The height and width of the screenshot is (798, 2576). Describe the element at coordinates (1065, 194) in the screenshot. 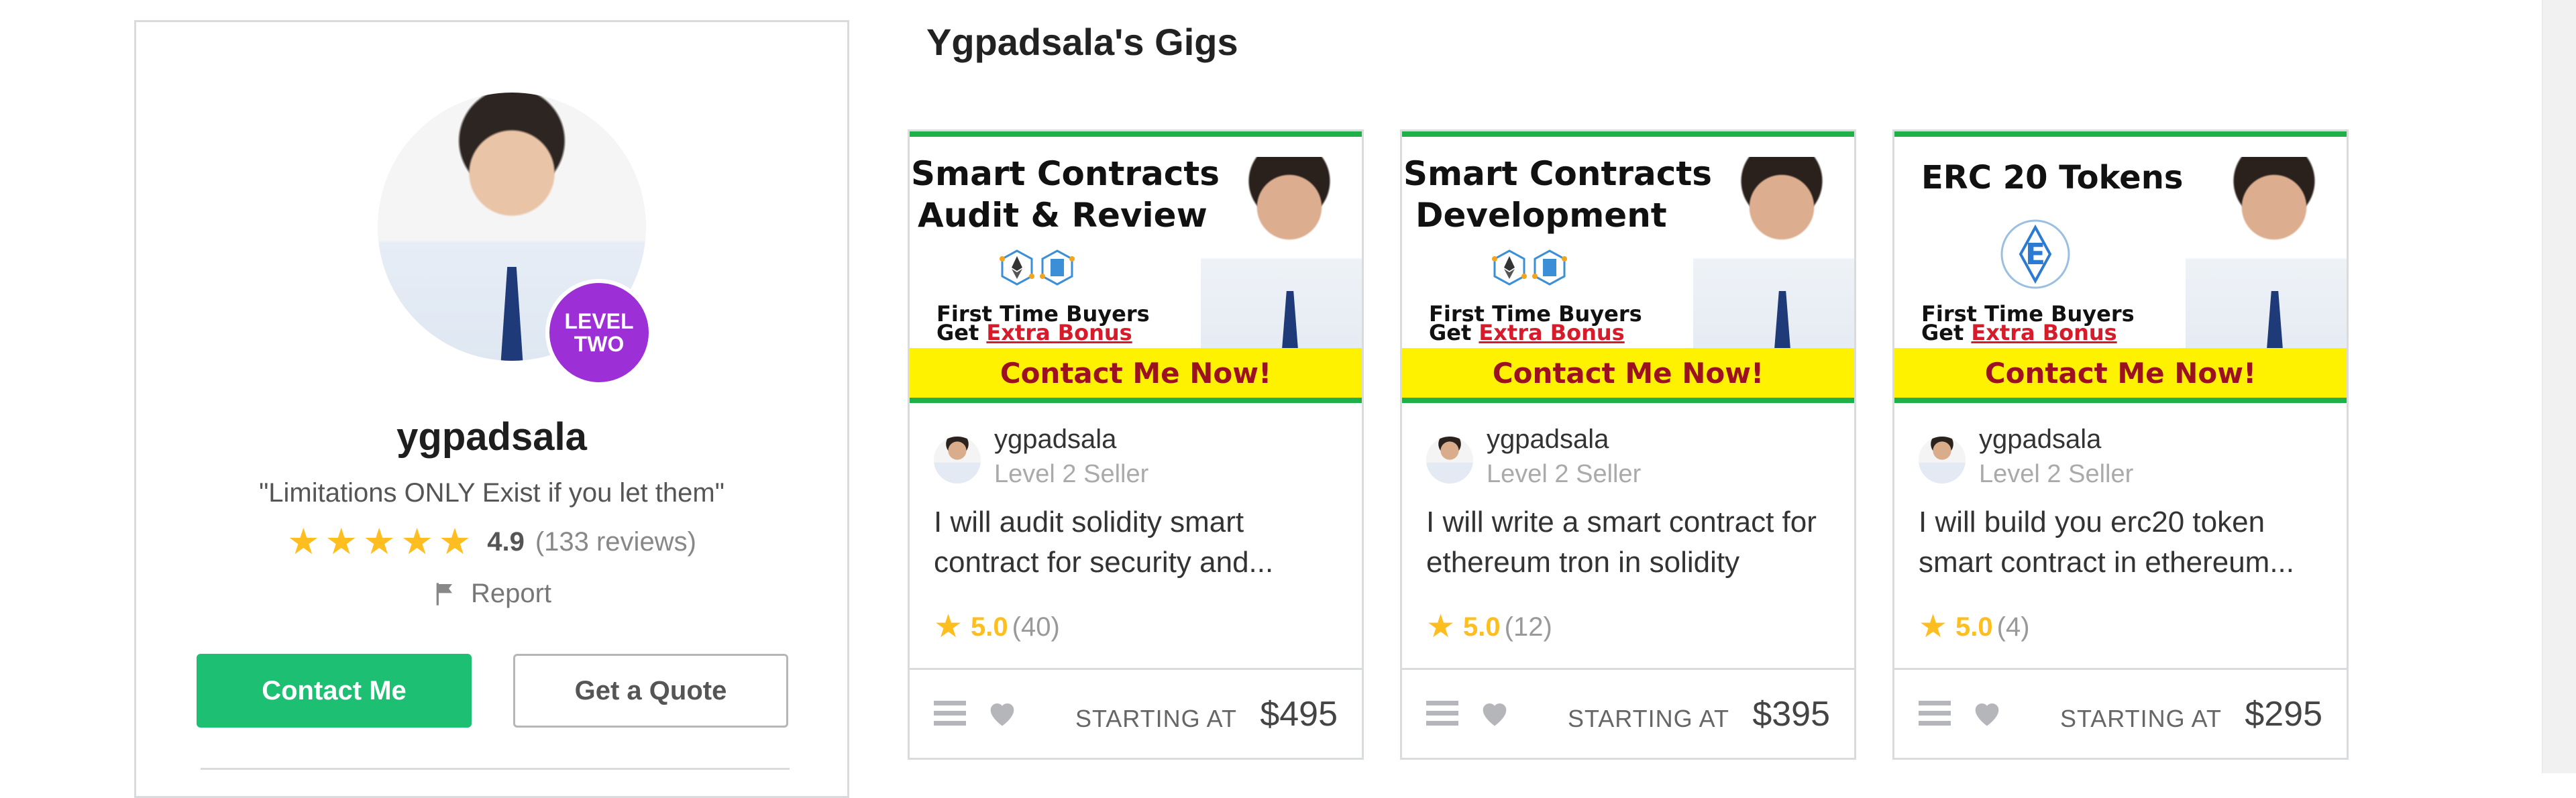

I see `thumb-title: Smart Contracts Audit & Review` at that location.